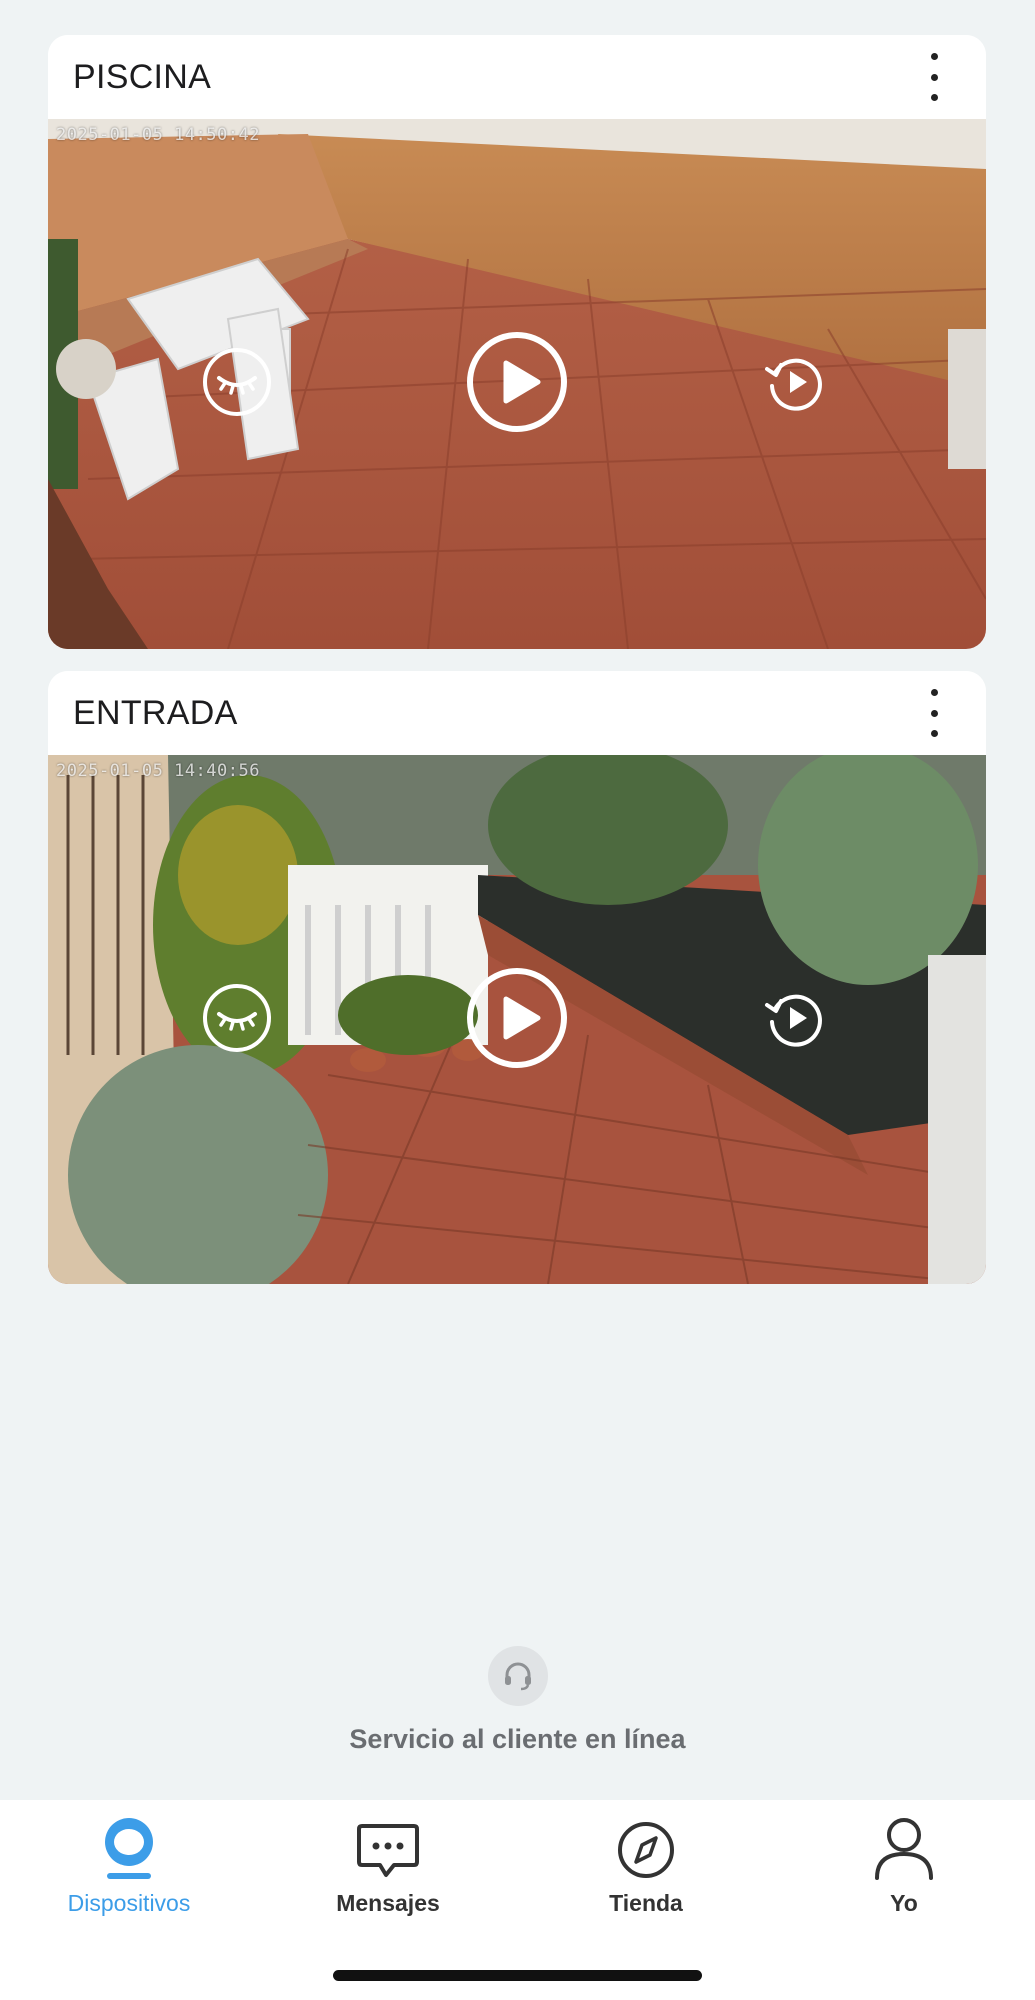 This screenshot has height=2000, width=1035. What do you see at coordinates (142, 76) in the screenshot?
I see `camera-name: PISCINA` at bounding box center [142, 76].